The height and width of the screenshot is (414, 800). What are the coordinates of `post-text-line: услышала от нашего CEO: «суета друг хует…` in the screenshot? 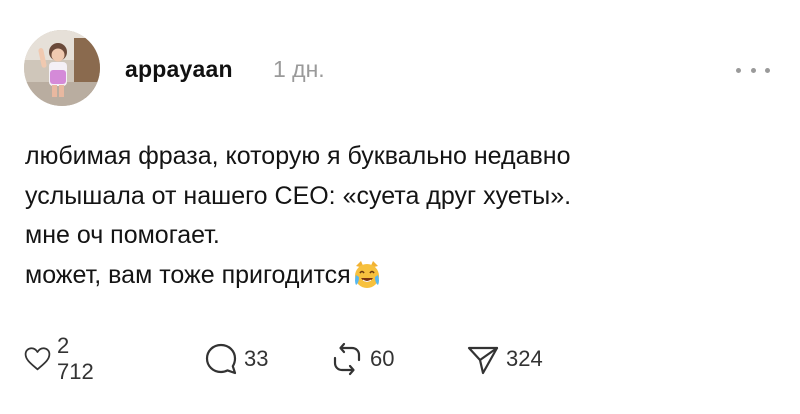 It's located at (298, 195).